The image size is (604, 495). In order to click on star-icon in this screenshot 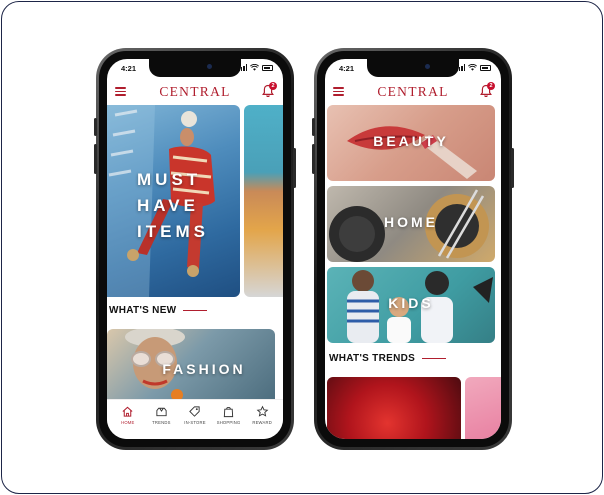, I will do `click(262, 411)`.